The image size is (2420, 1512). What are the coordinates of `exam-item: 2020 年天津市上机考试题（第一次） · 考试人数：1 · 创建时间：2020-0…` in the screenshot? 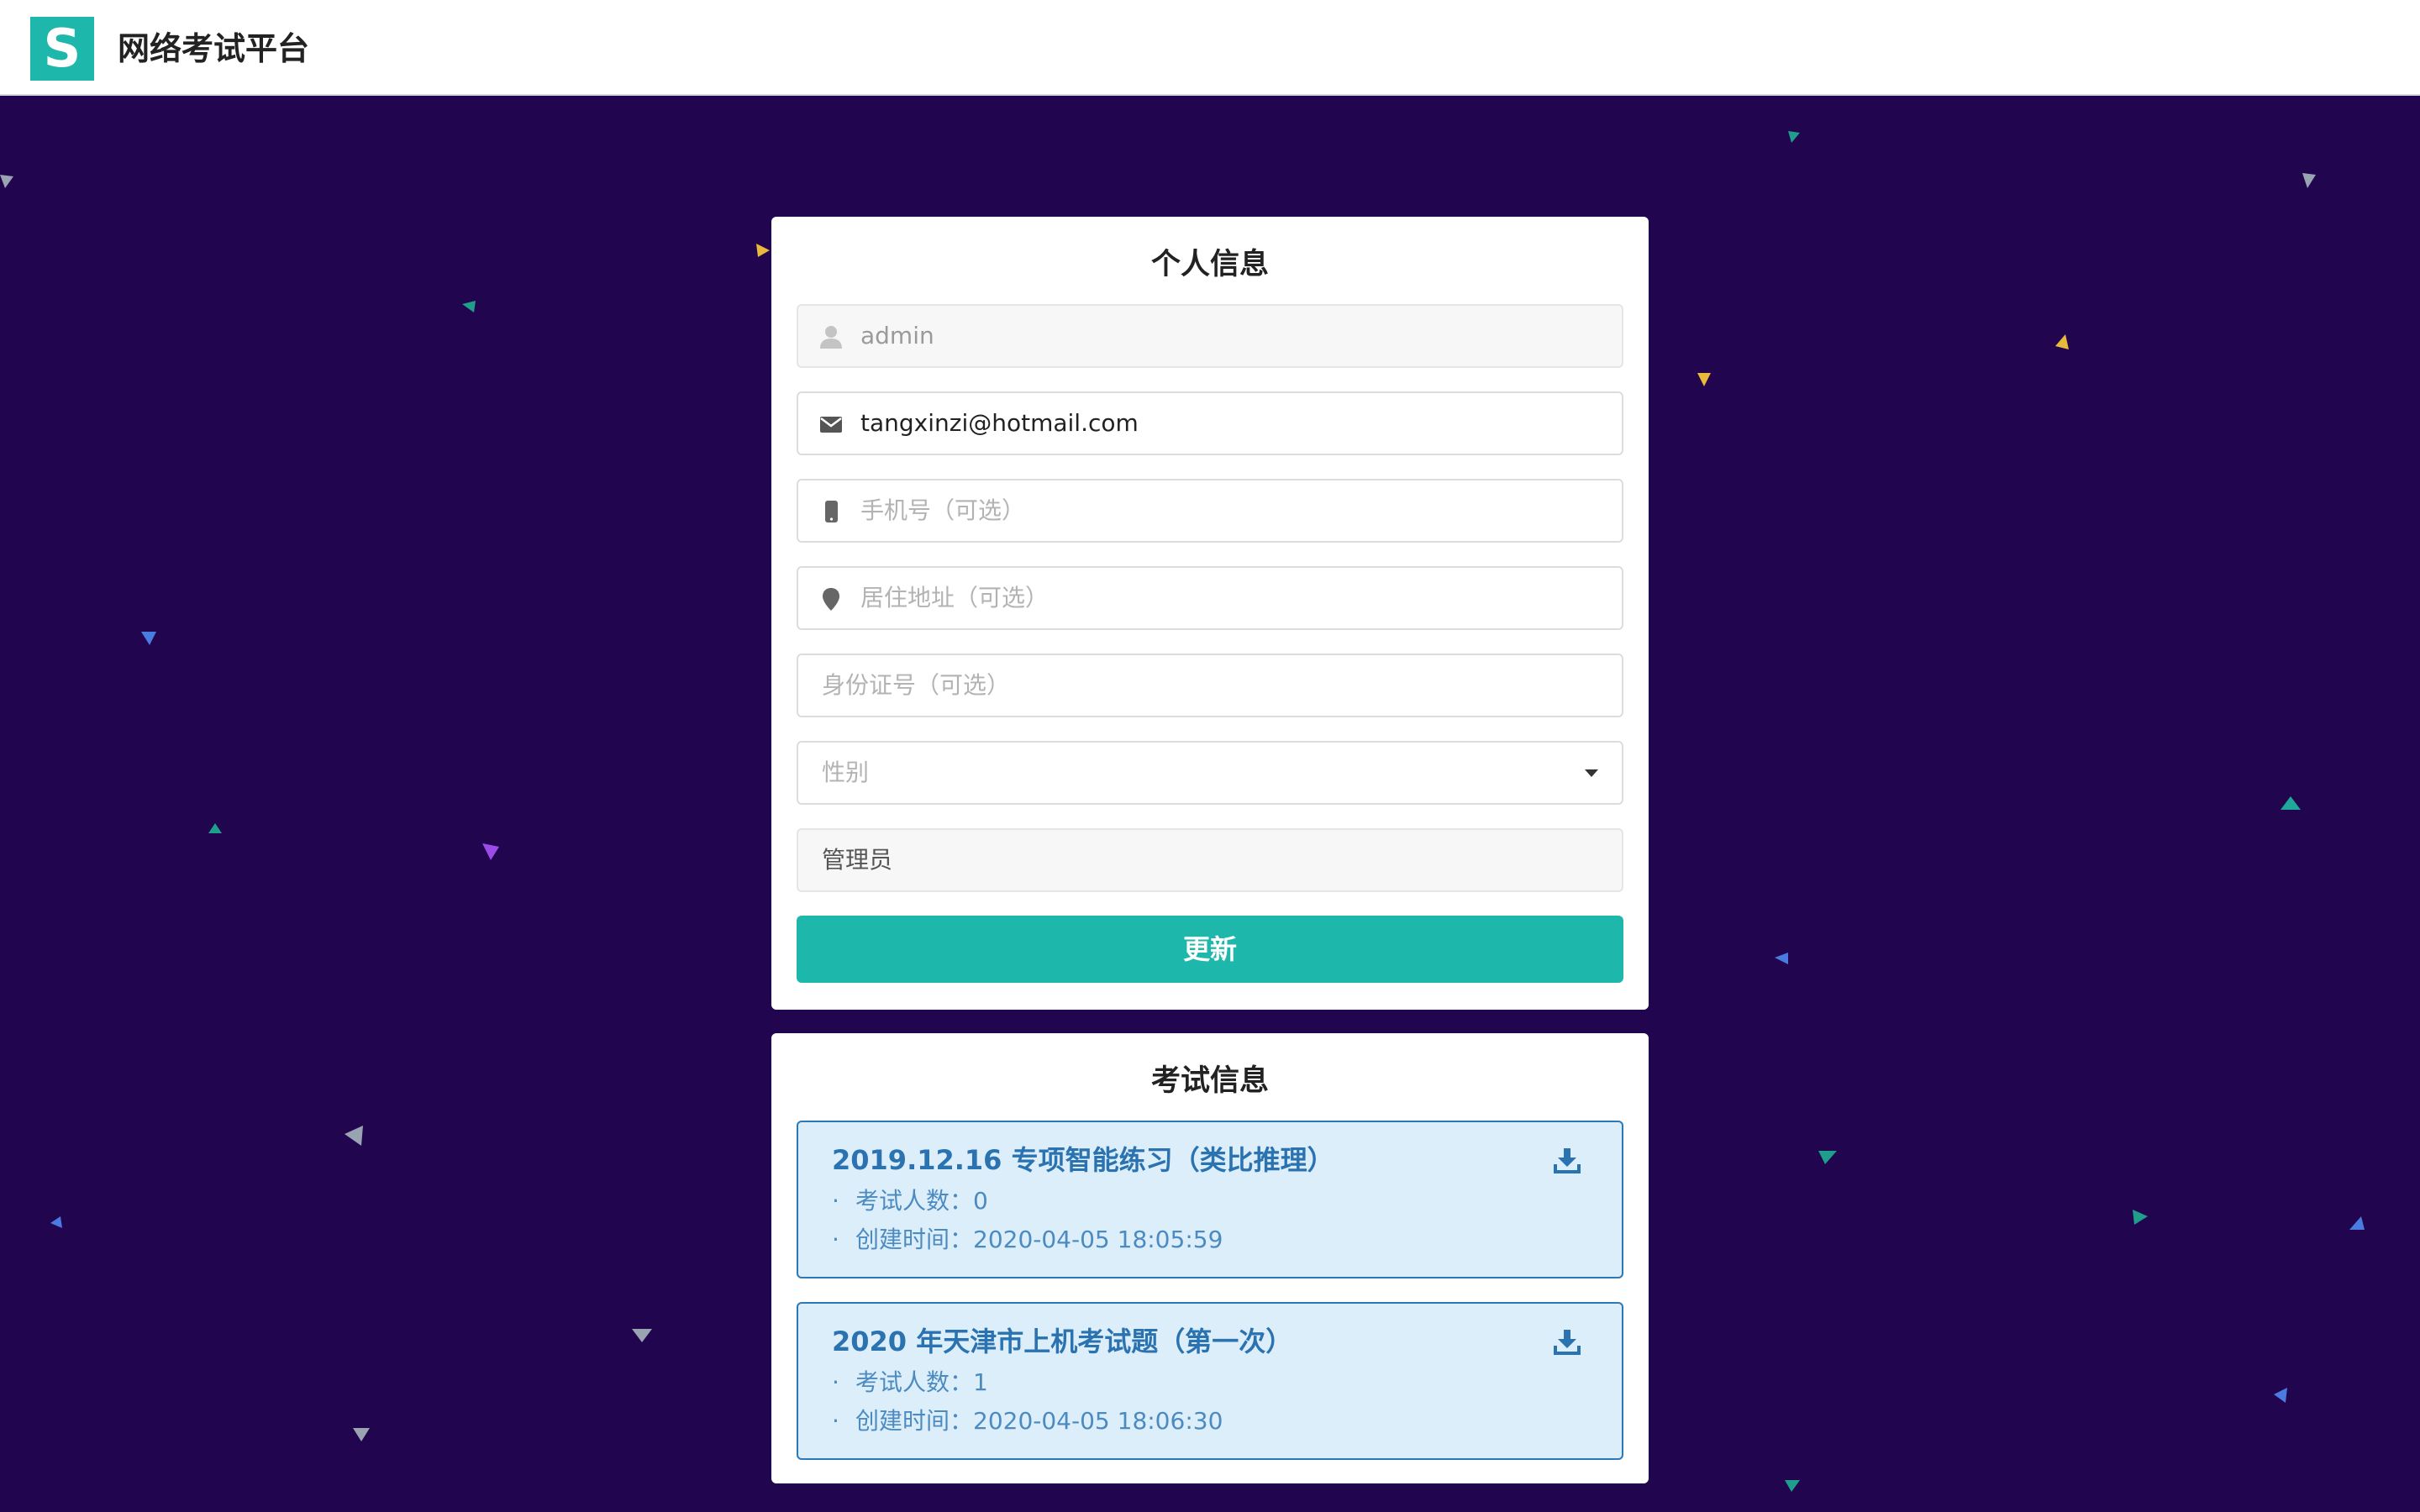 It's located at (1210, 1381).